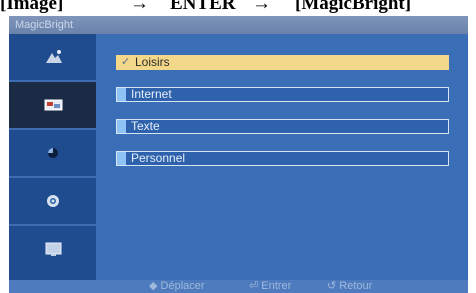 The width and height of the screenshot is (476, 293). What do you see at coordinates (238, 25) in the screenshot?
I see `menu-title: MagicBright` at bounding box center [238, 25].